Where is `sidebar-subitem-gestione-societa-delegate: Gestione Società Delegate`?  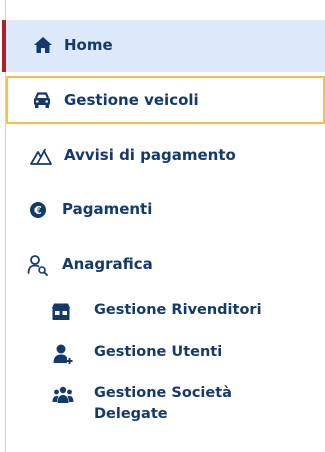
sidebar-subitem-gestione-societa-delegate: Gestione Società Delegate is located at coordinates (165, 406).